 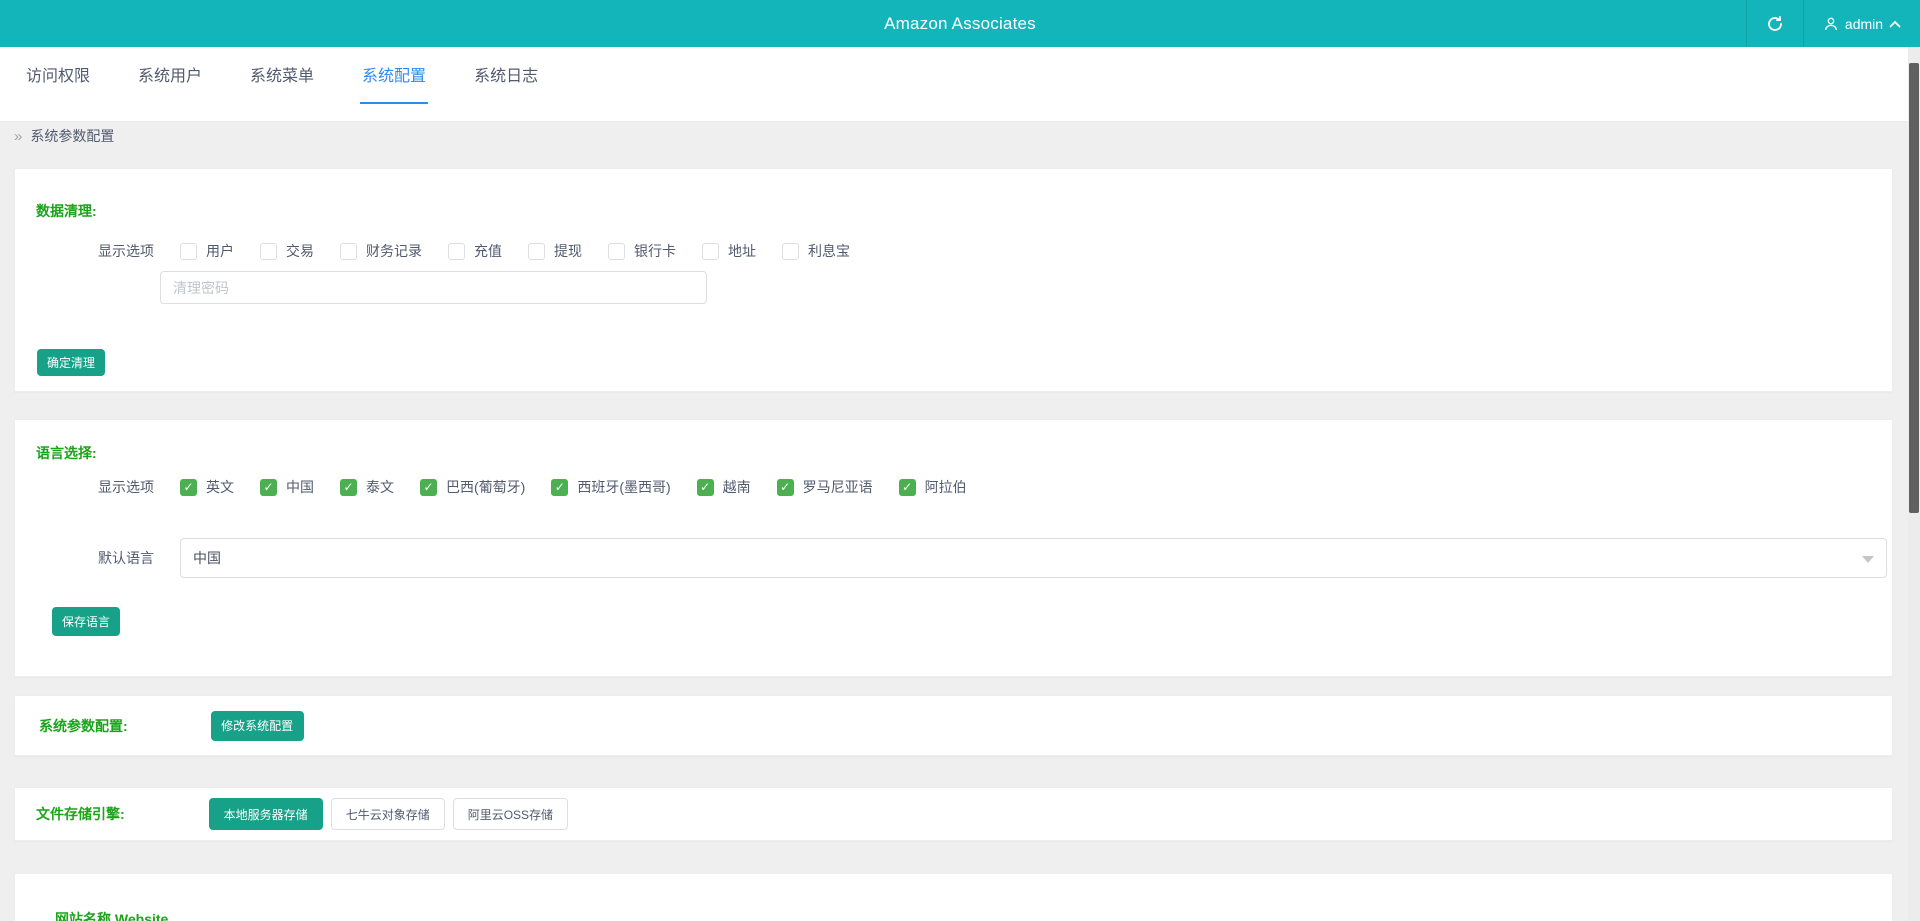 What do you see at coordinates (367, 487) in the screenshot?
I see `checkbox-thai: ✓ 泰文` at bounding box center [367, 487].